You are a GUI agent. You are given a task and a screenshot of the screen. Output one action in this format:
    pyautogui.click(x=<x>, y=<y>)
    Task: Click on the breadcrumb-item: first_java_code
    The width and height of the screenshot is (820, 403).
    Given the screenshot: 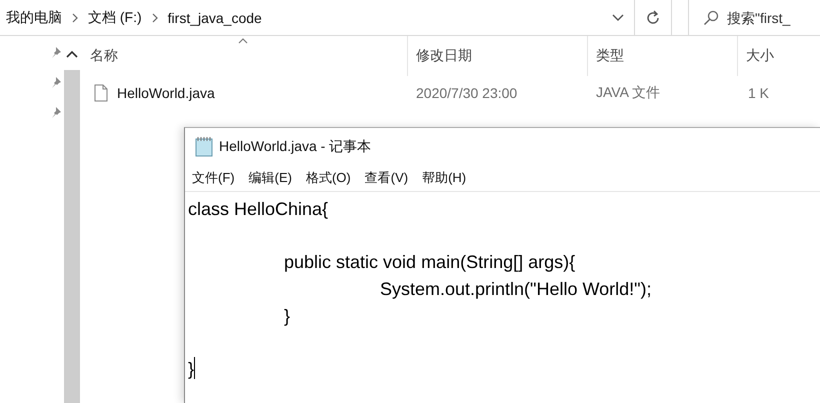 What is the action you would take?
    pyautogui.click(x=215, y=18)
    